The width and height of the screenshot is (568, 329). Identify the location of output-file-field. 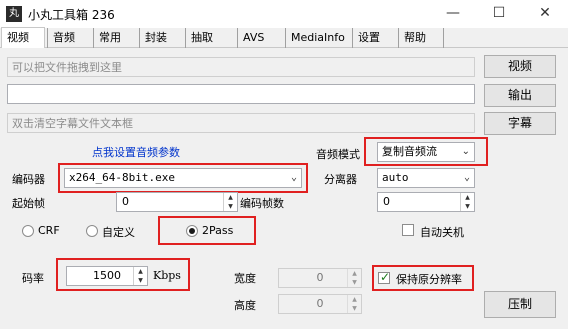
(241, 94).